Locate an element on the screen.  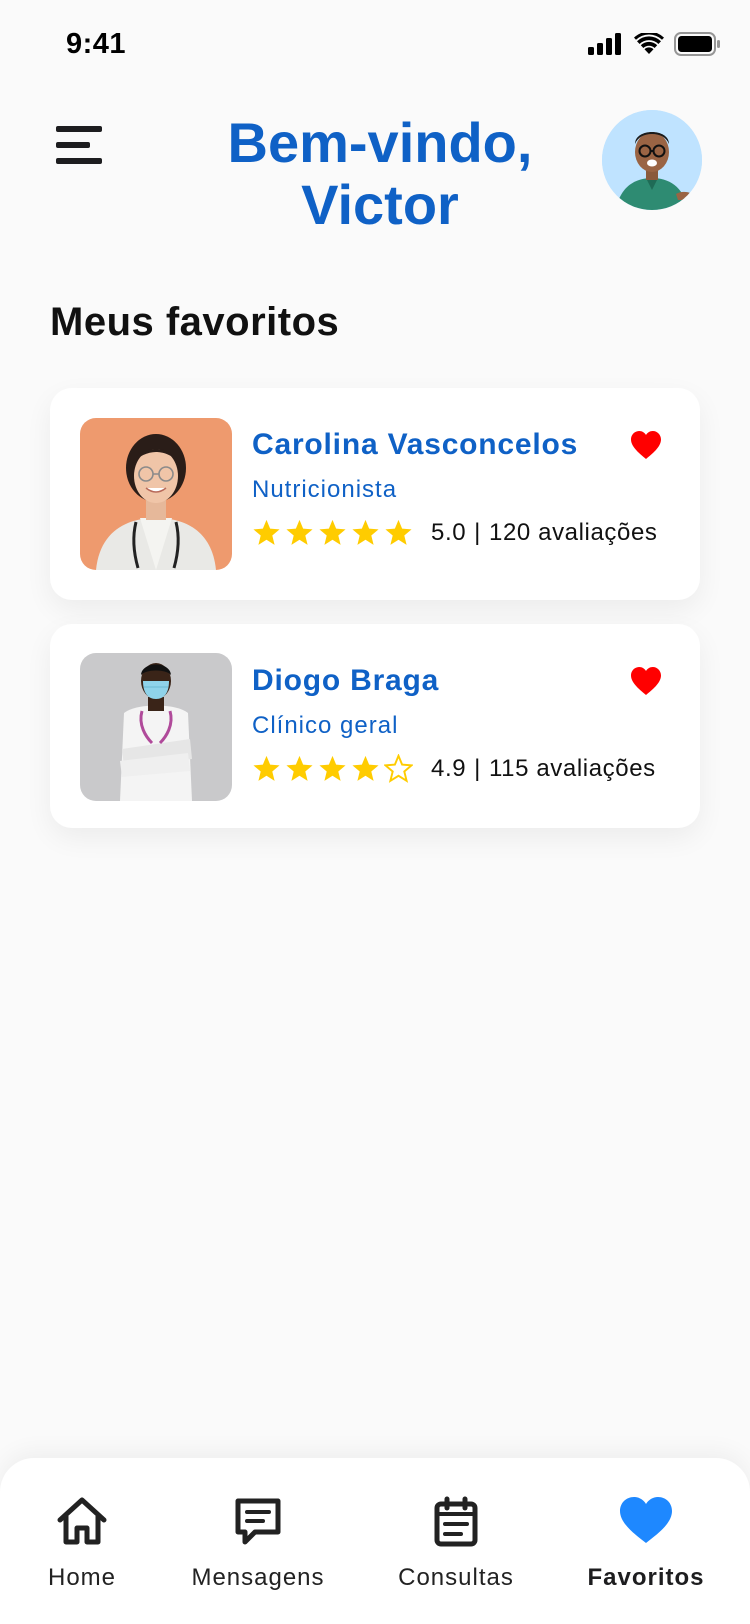
heart-icon is located at coordinates (646, 1520).